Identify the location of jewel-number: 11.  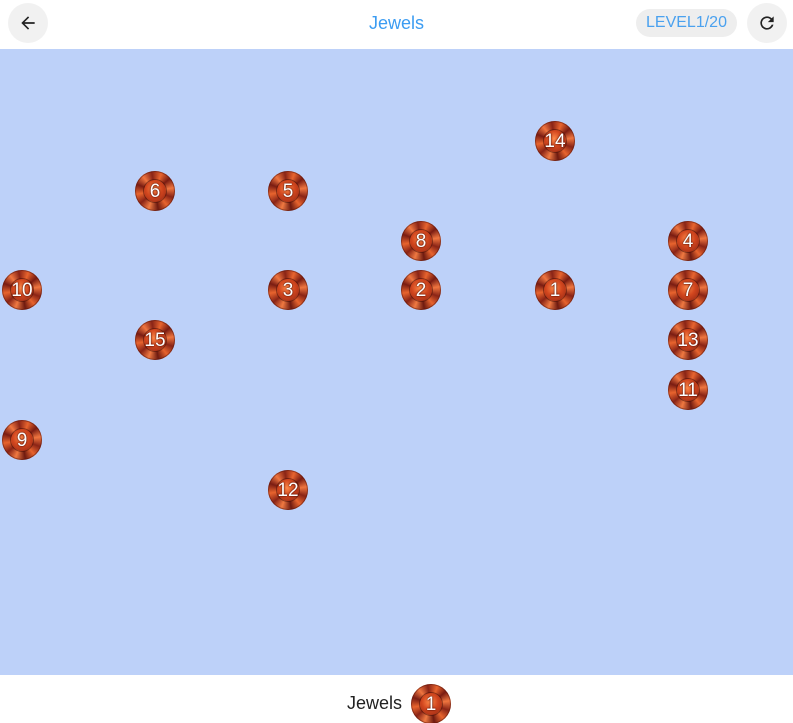
(688, 390).